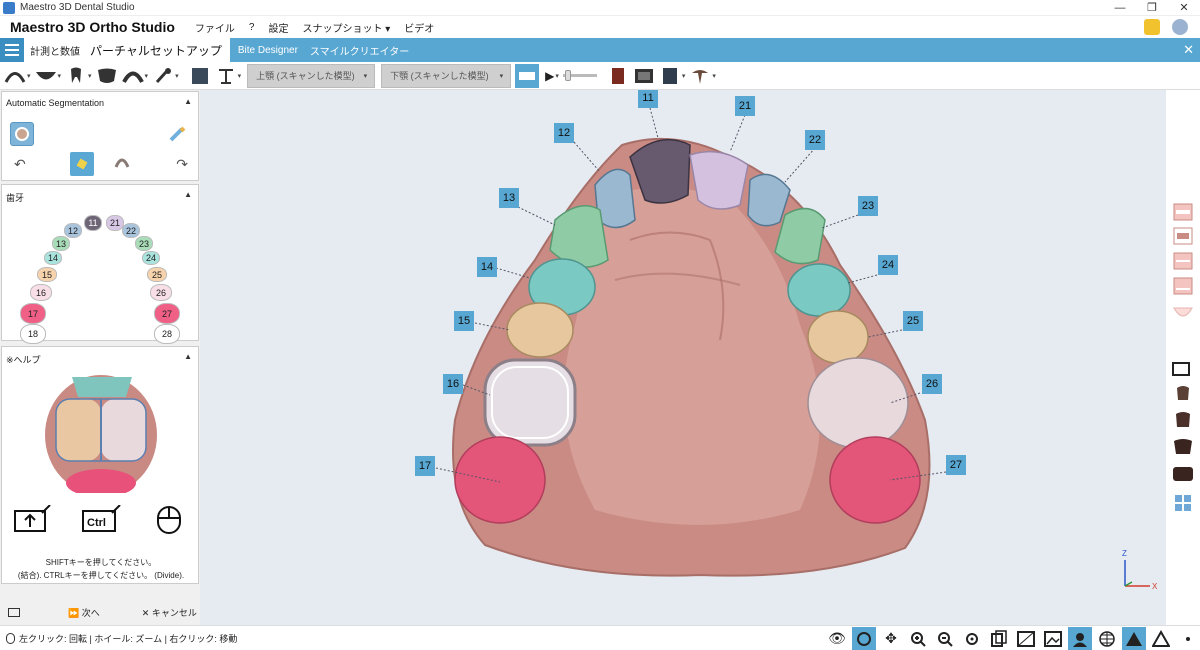 The image size is (1200, 650). Describe the element at coordinates (122, 163) in the screenshot. I see `arch-icon` at that location.